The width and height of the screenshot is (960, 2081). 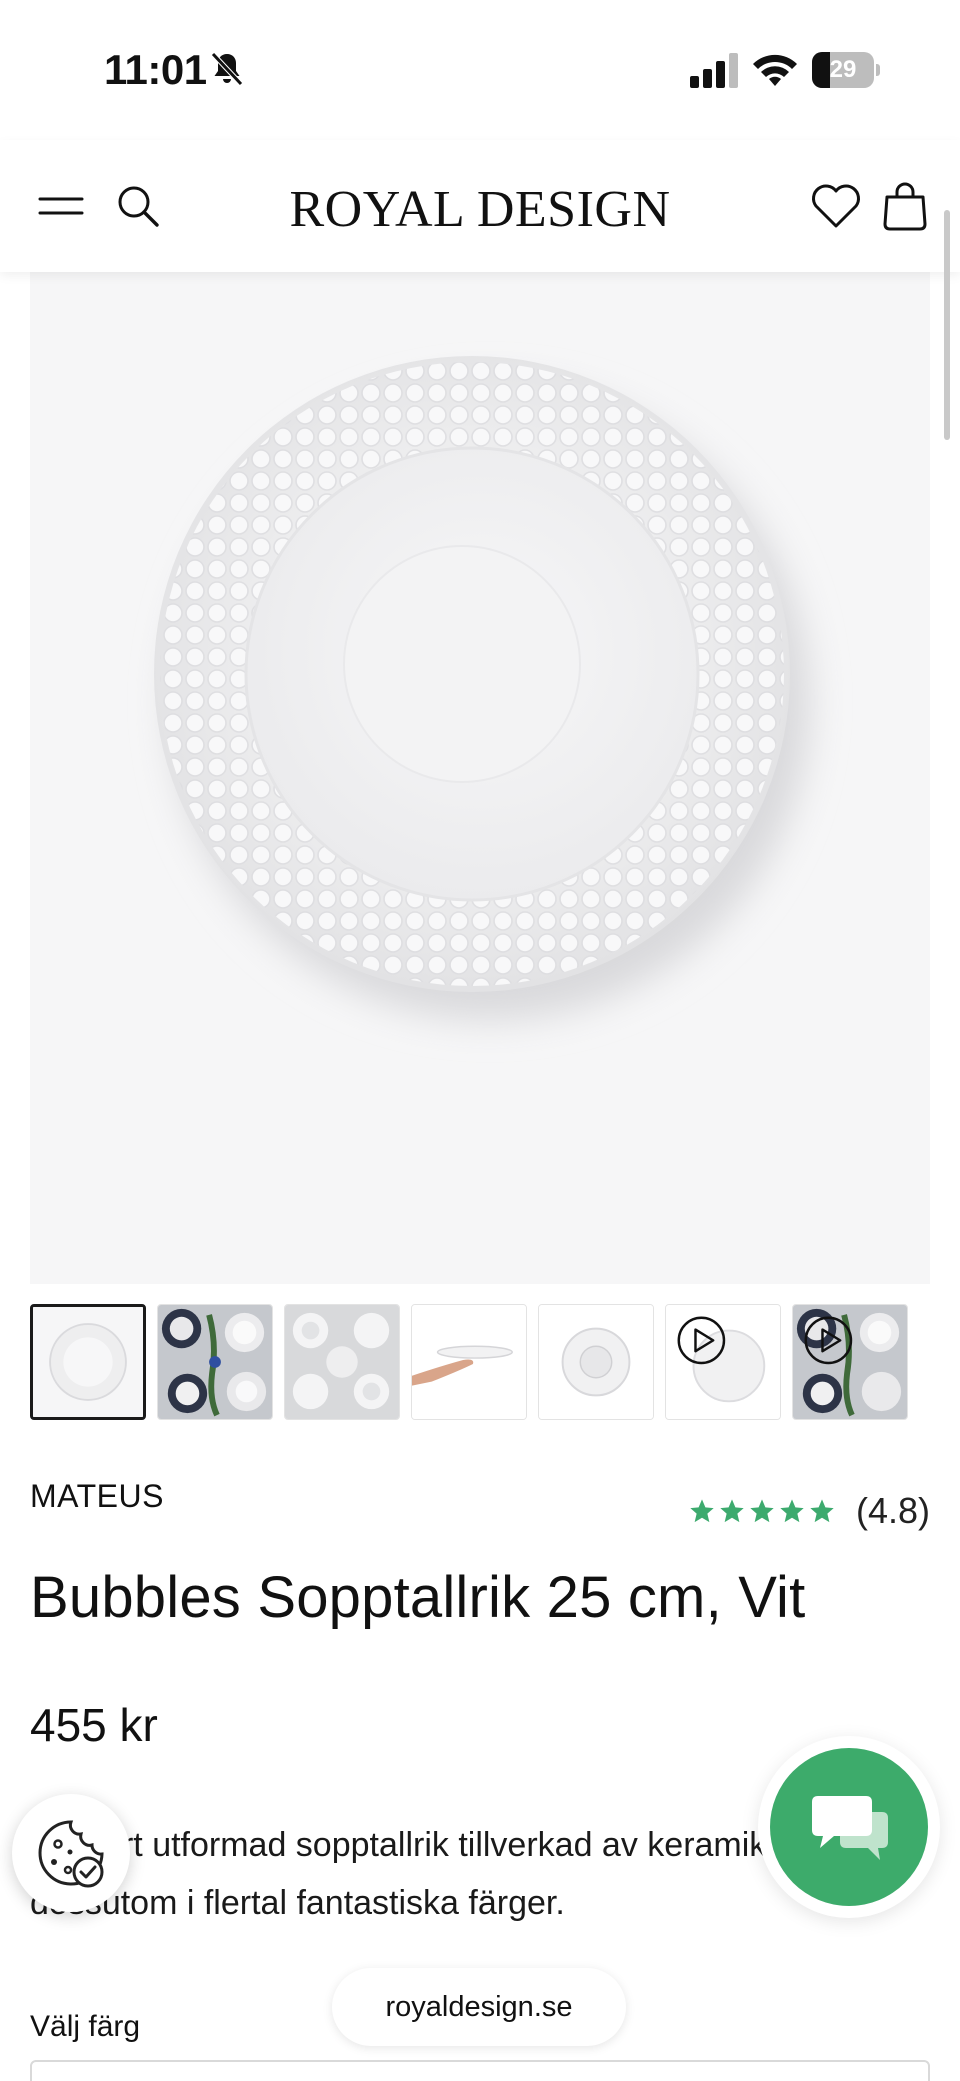 What do you see at coordinates (155, 69) in the screenshot?
I see `status-time: 11:01` at bounding box center [155, 69].